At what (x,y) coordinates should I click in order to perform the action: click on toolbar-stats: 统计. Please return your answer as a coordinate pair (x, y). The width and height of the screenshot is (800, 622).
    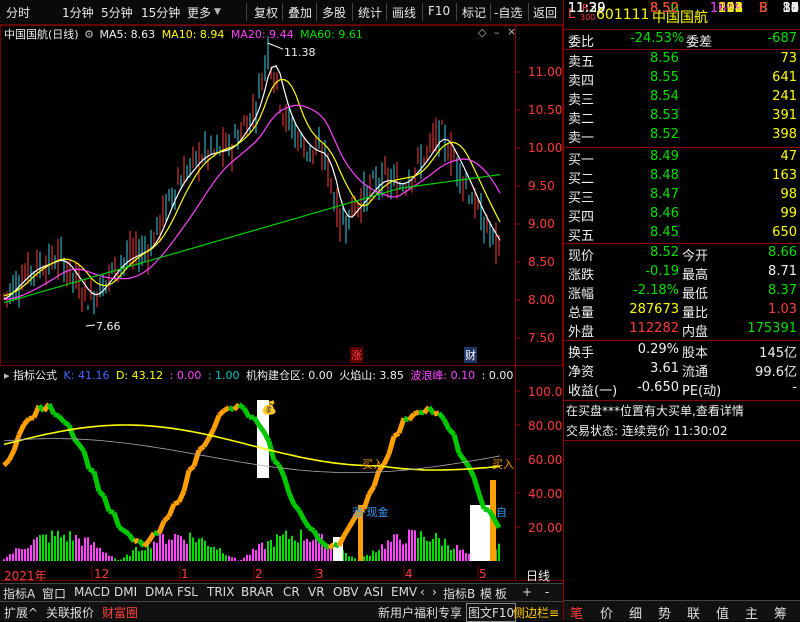
    Looking at the image, I should click on (370, 12).